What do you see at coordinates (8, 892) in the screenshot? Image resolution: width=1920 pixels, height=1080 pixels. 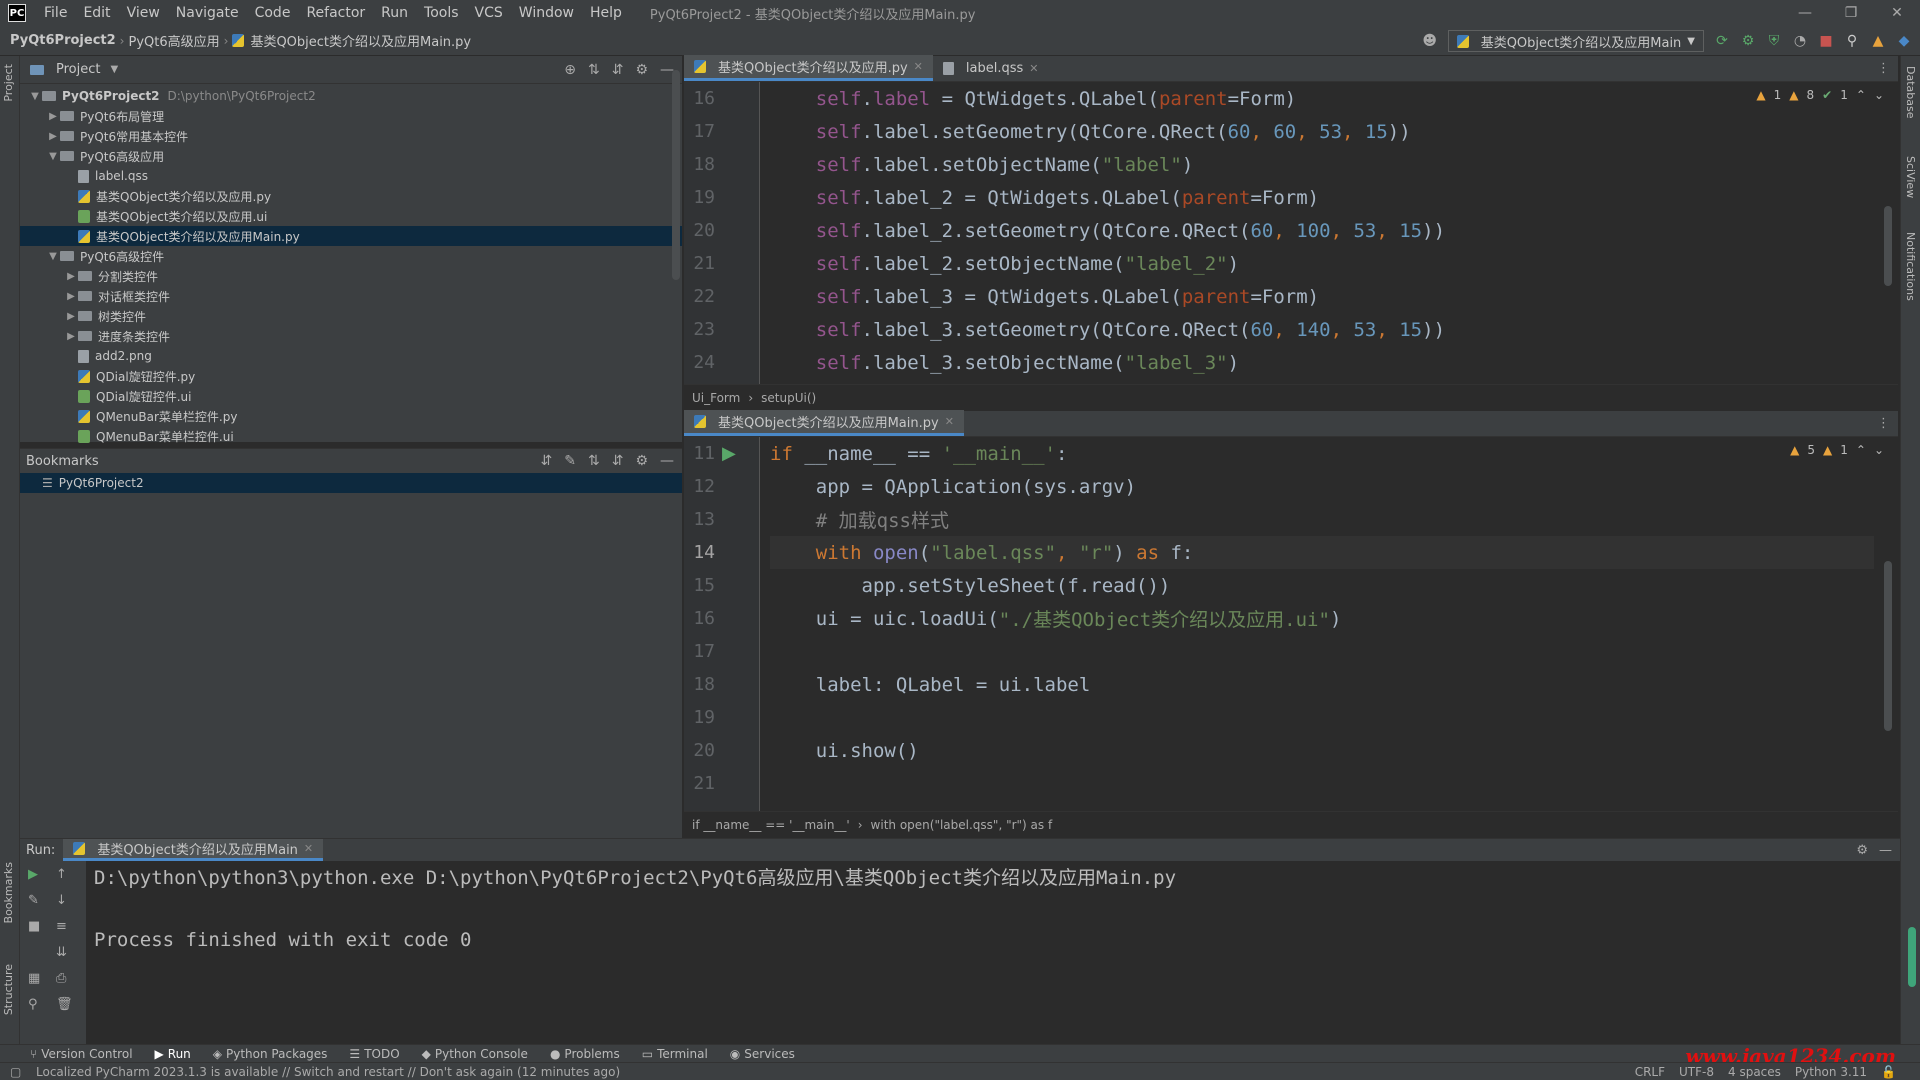 I see `bookmarks-tool-tab: Bookmarks` at bounding box center [8, 892].